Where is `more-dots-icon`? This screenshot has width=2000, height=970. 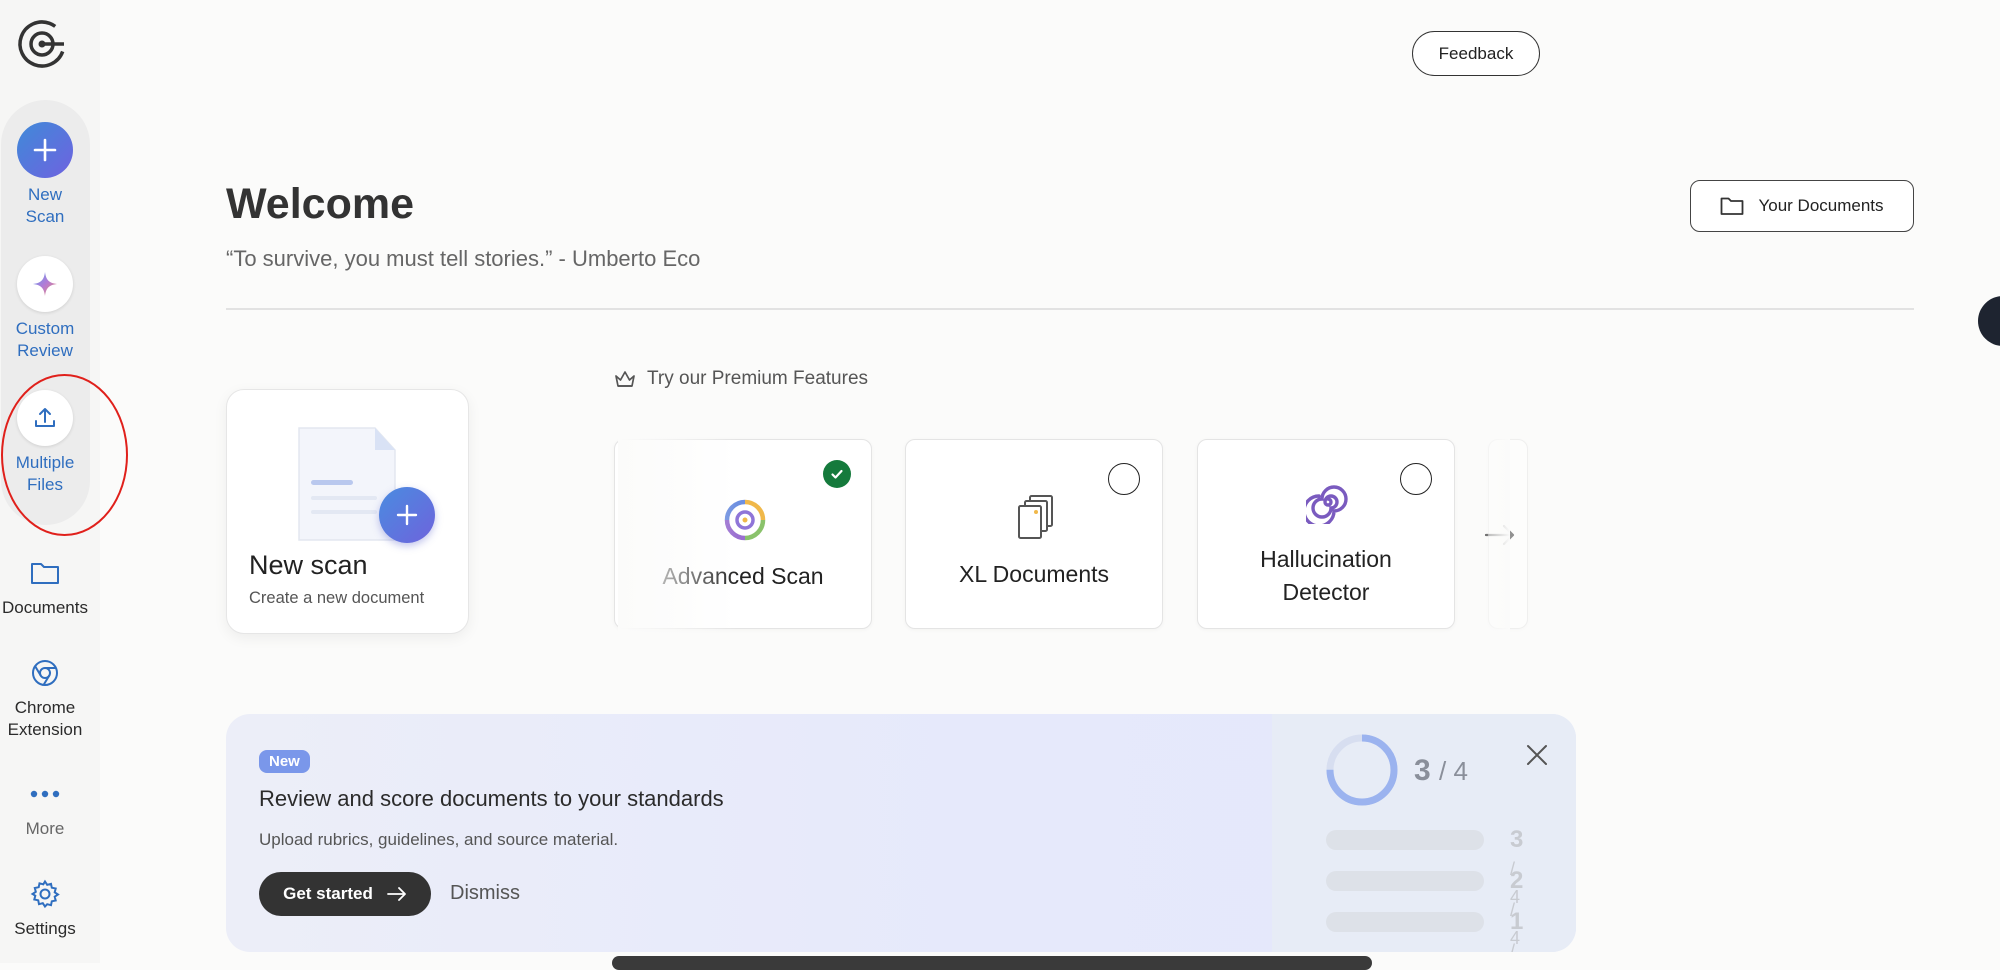 more-dots-icon is located at coordinates (45, 794).